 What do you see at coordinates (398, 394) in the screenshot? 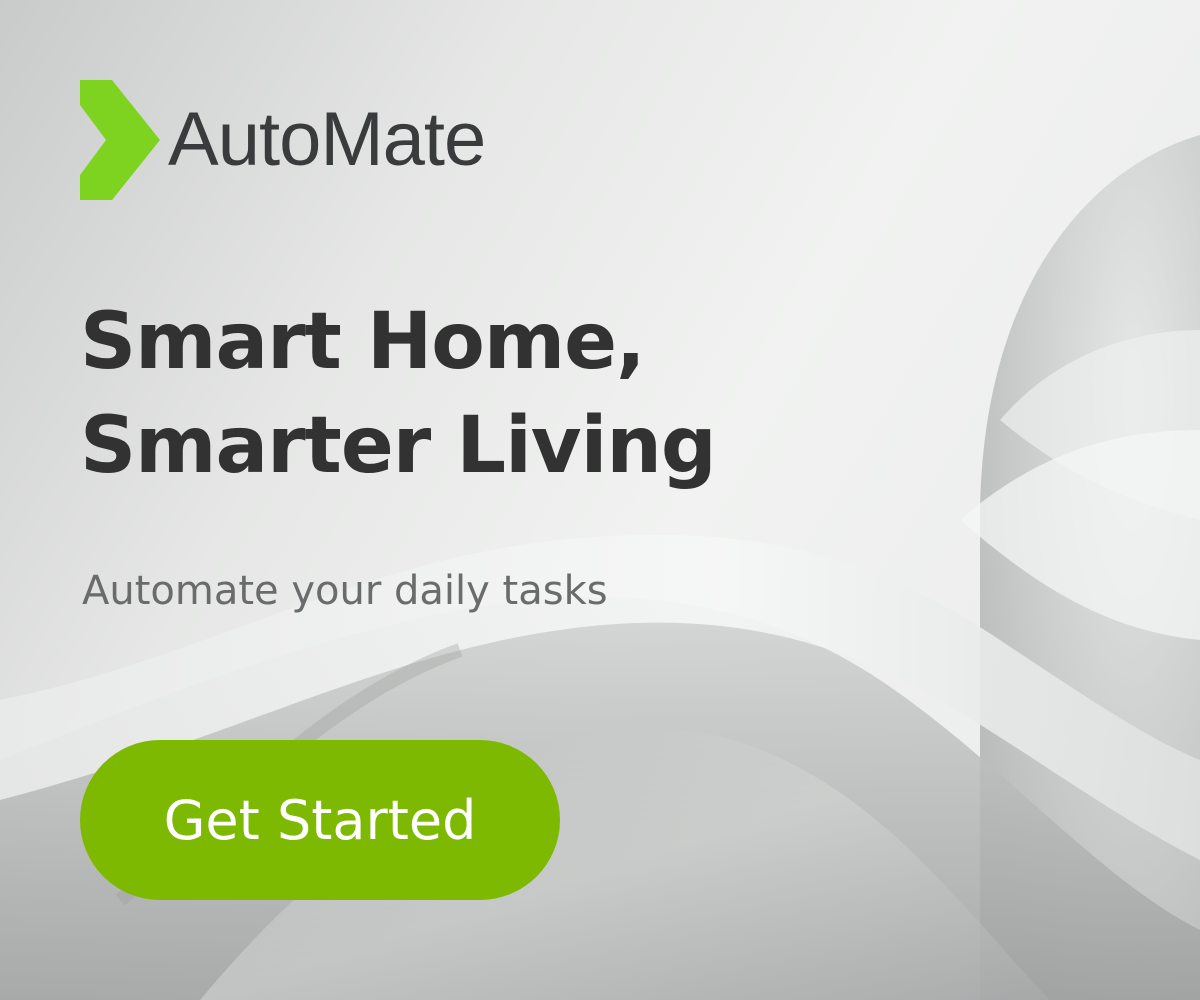
I see `hero-headline: Smart Home, Smarter Living` at bounding box center [398, 394].